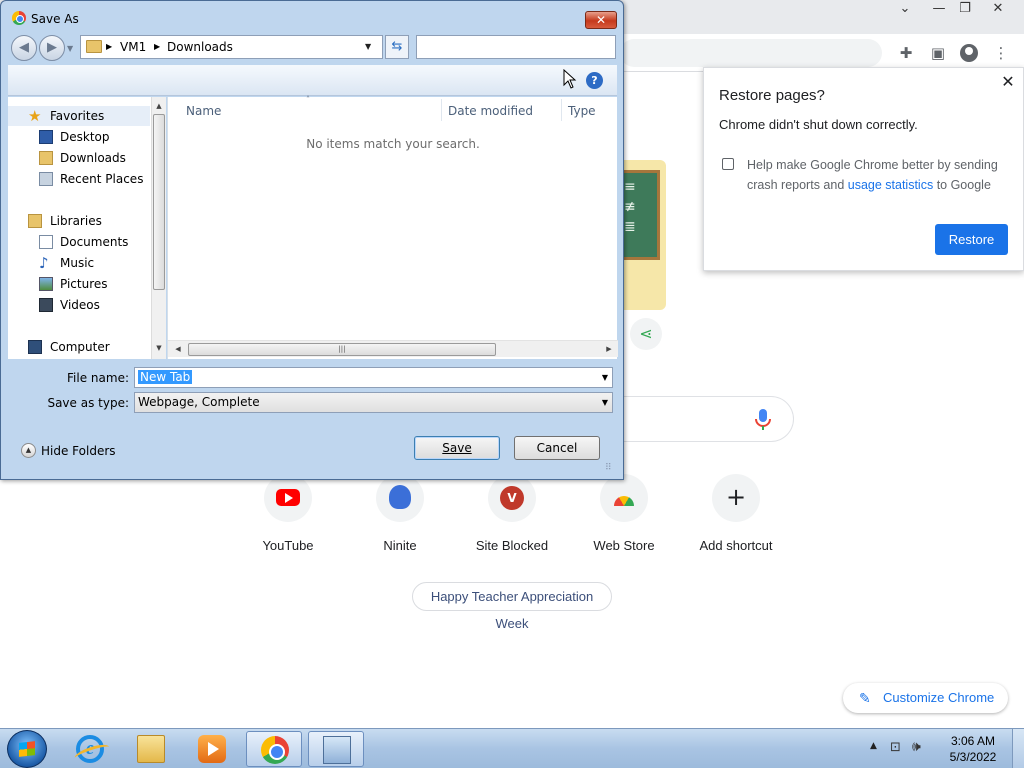 This screenshot has width=1024, height=768. Describe the element at coordinates (965, 10) in the screenshot. I see `restore-window-icon: ❐` at that location.